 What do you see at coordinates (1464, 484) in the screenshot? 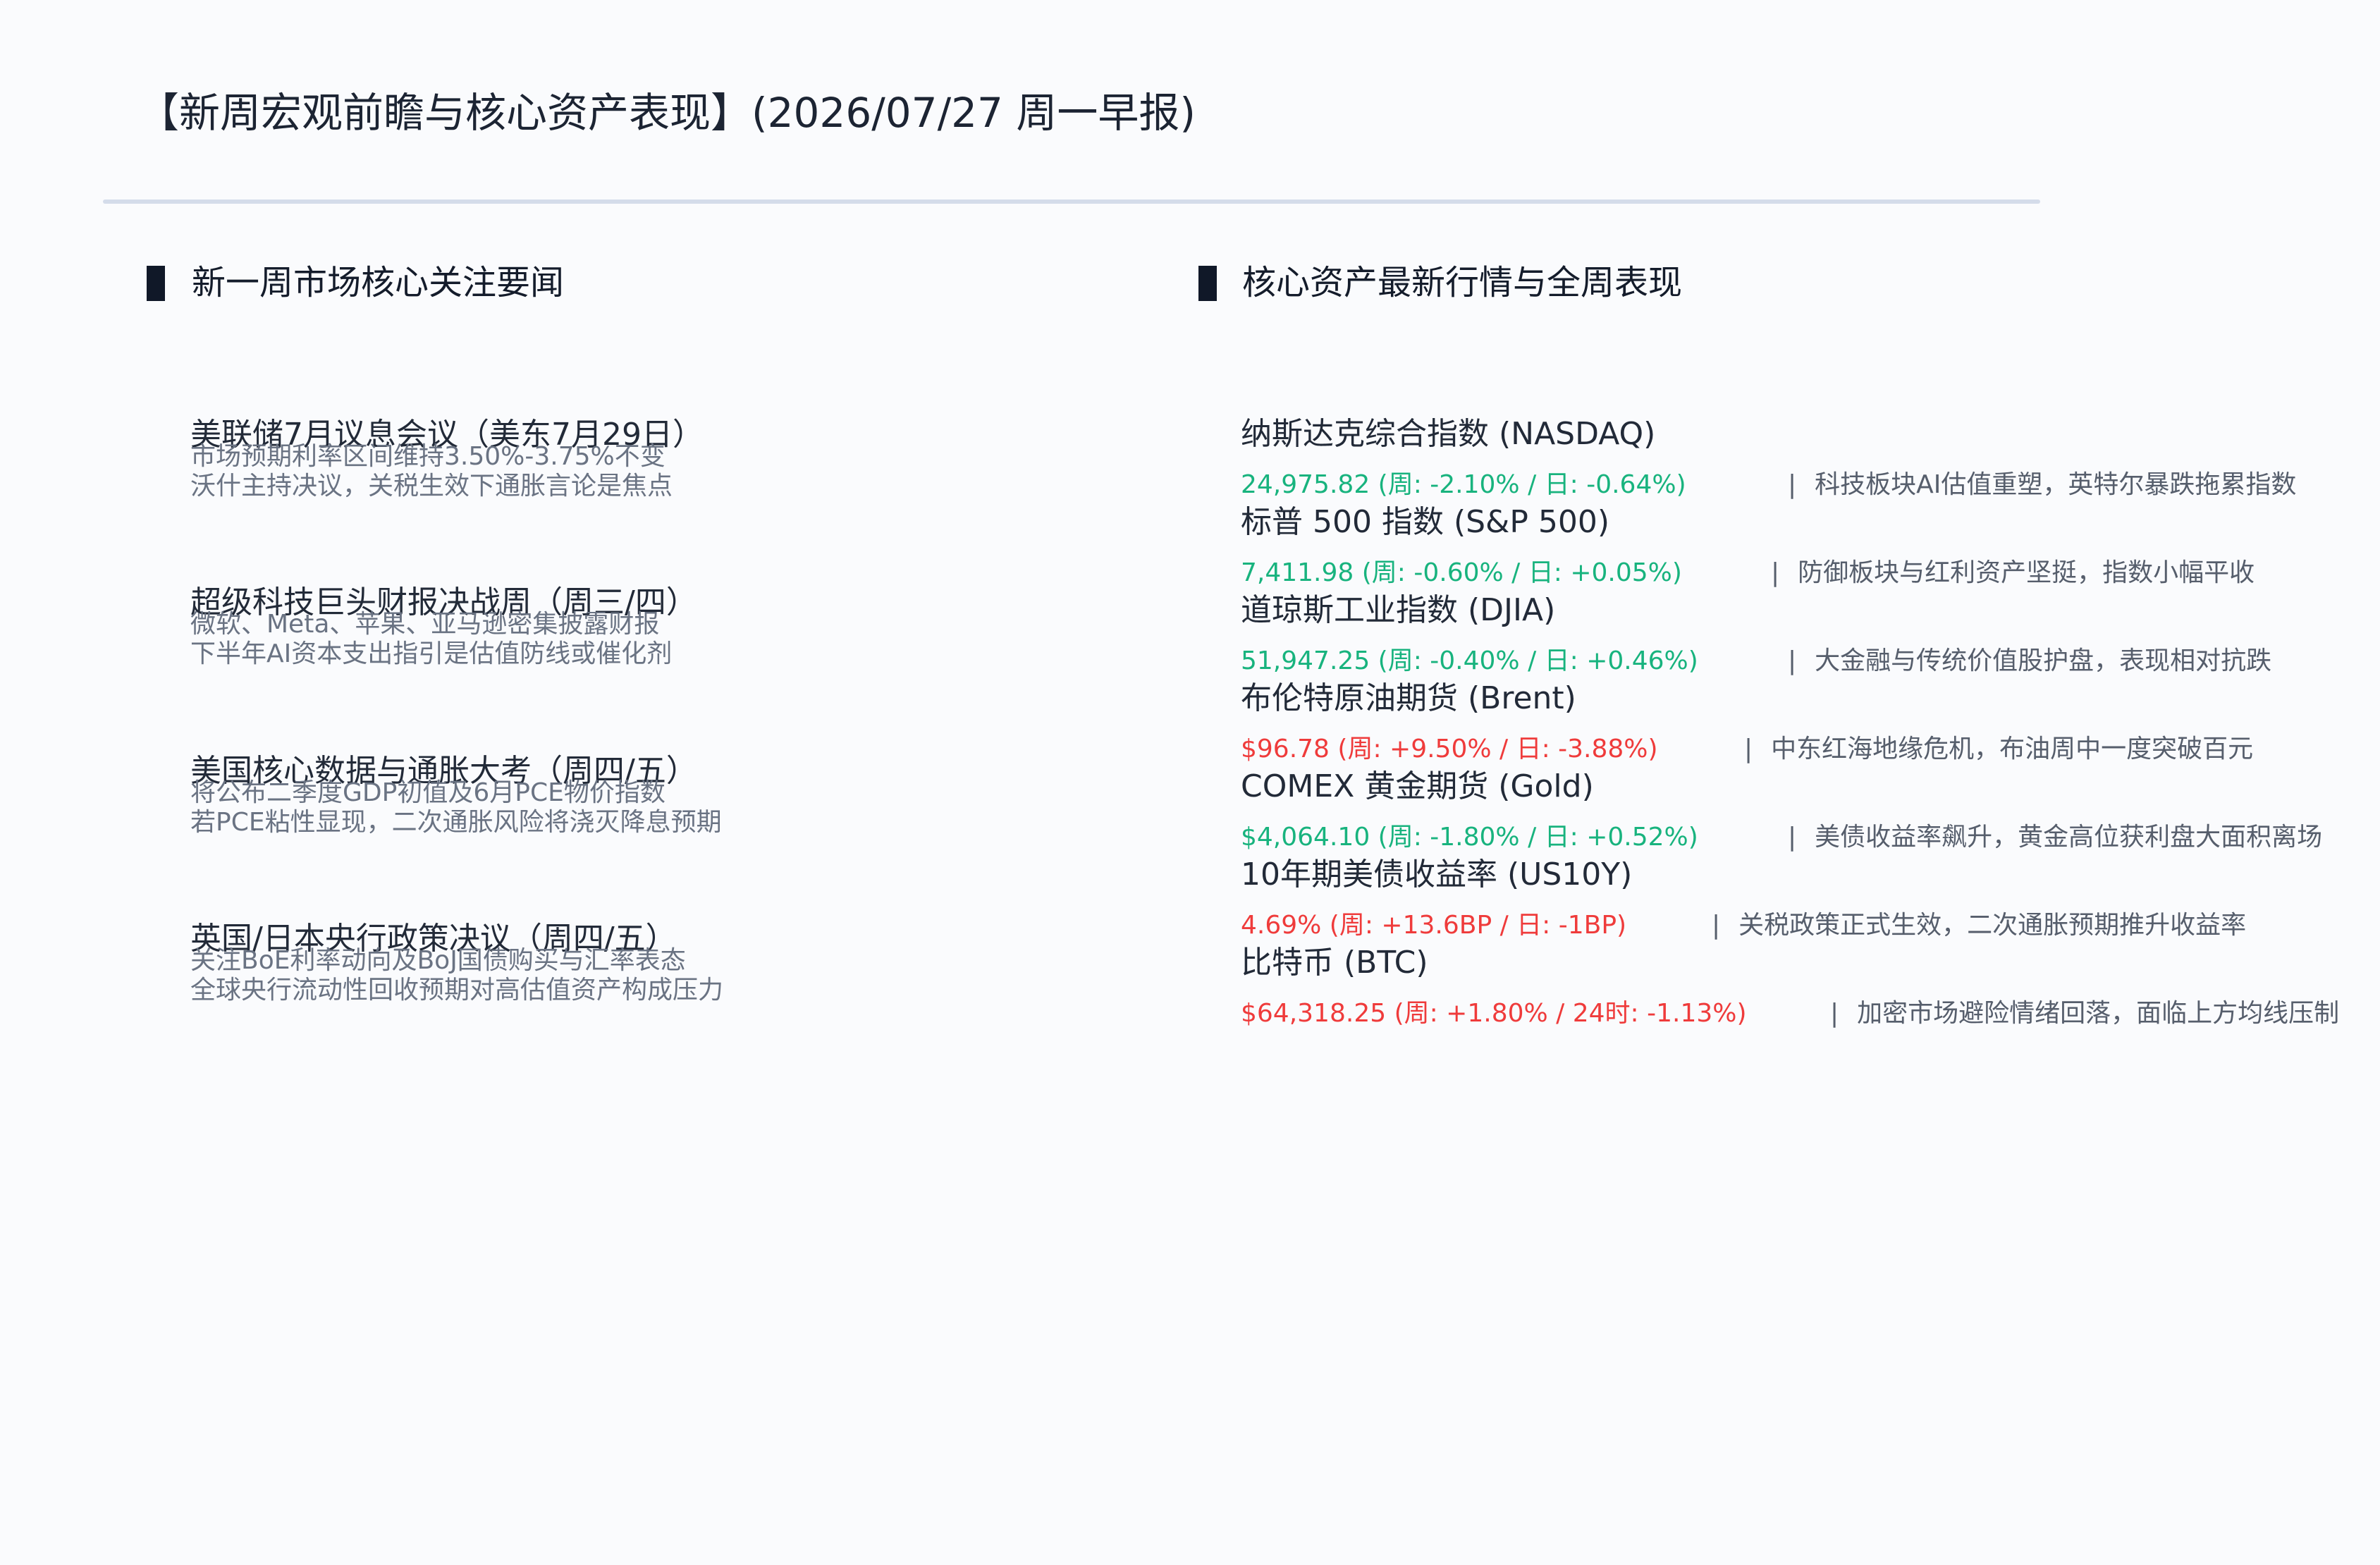
I see `asset-quote-nasdaq: 24,975.82 (周: -2.10% / 日: -0.64%)` at bounding box center [1464, 484].